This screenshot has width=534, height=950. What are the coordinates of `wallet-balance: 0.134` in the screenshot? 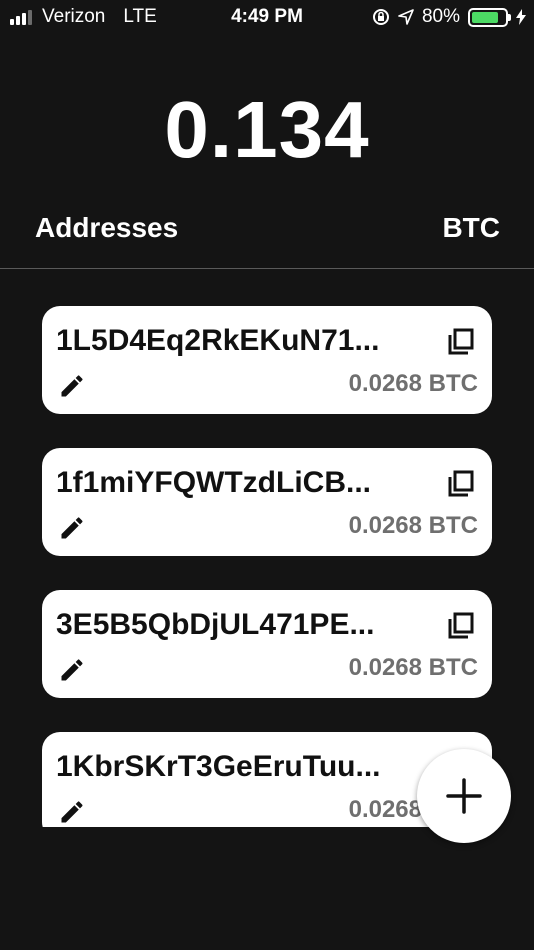 It's located at (267, 129).